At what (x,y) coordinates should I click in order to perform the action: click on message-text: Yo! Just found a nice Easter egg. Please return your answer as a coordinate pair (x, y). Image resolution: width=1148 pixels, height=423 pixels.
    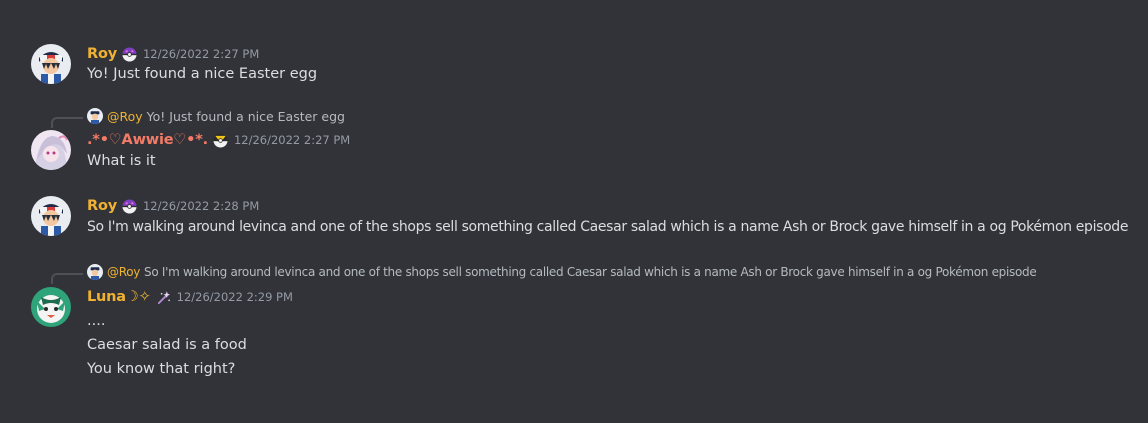
    Looking at the image, I should click on (202, 74).